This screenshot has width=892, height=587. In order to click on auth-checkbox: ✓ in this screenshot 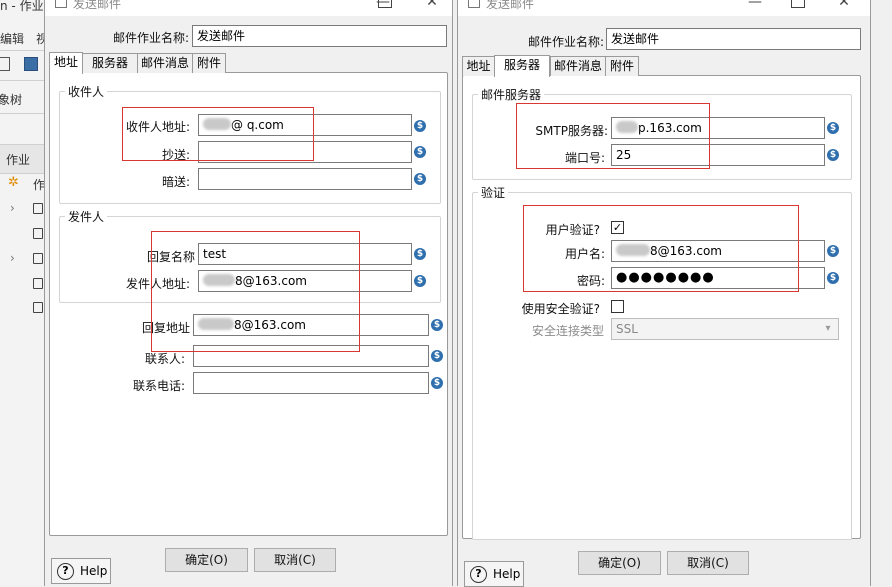, I will do `click(617, 227)`.